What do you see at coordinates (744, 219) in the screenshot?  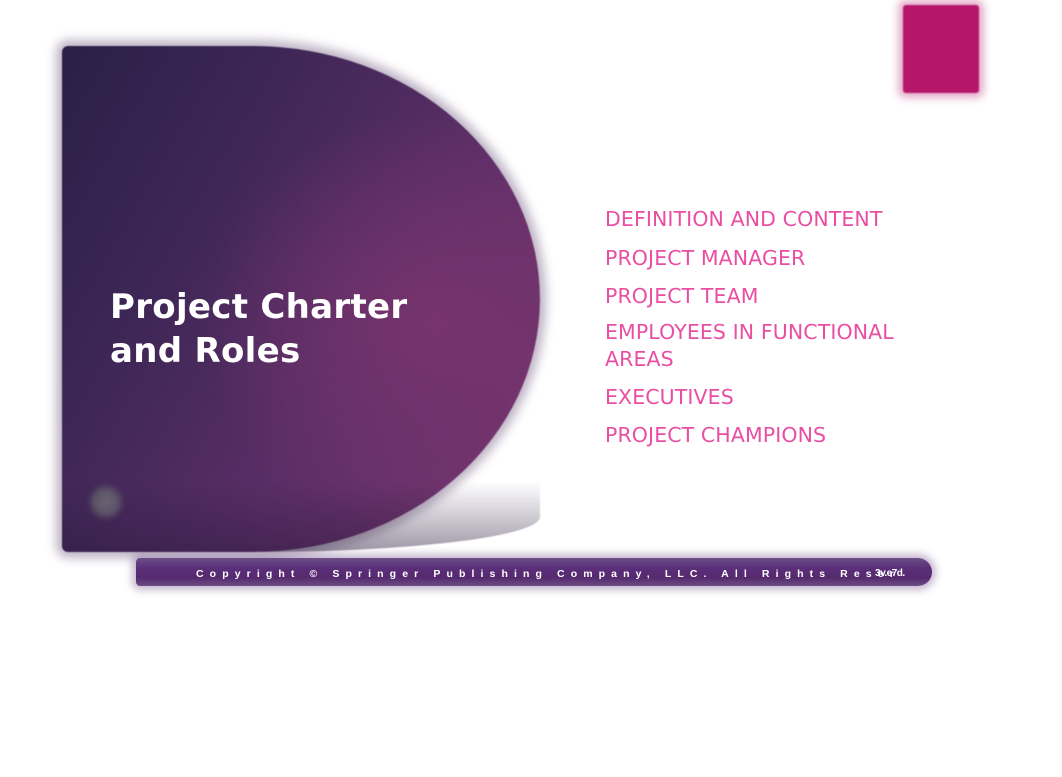 I see `agenda-item-definition-and-content: DEFINITION AND CONTENT` at bounding box center [744, 219].